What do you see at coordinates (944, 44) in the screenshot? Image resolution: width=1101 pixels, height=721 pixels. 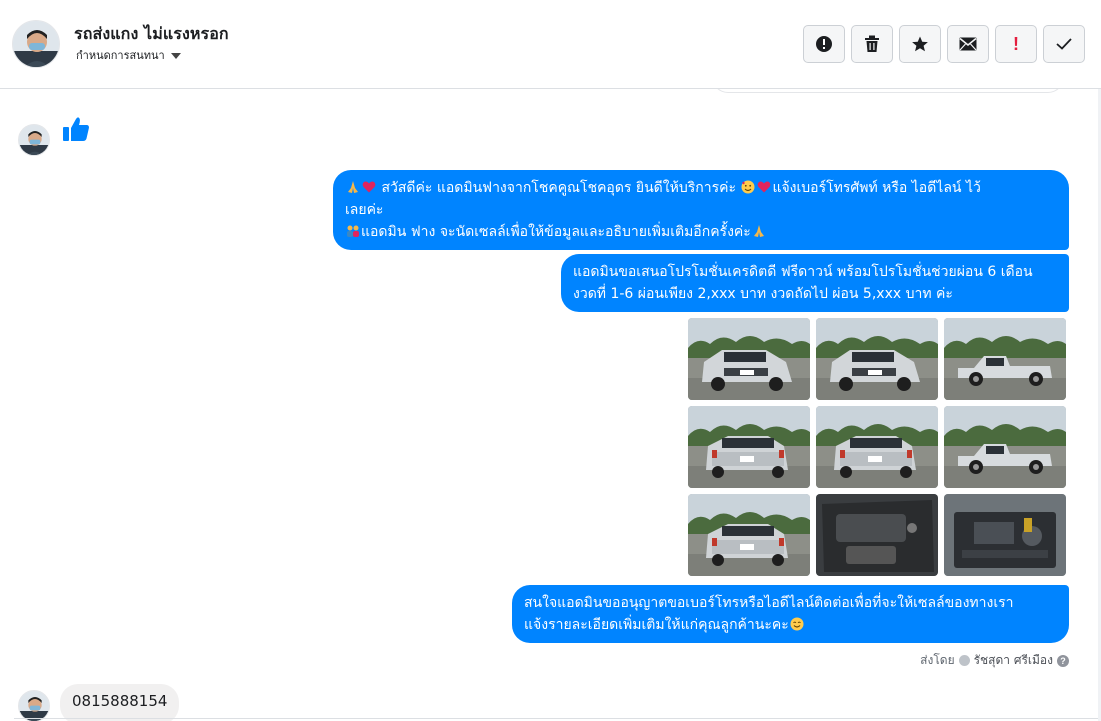 I see `header-toolbar: !` at bounding box center [944, 44].